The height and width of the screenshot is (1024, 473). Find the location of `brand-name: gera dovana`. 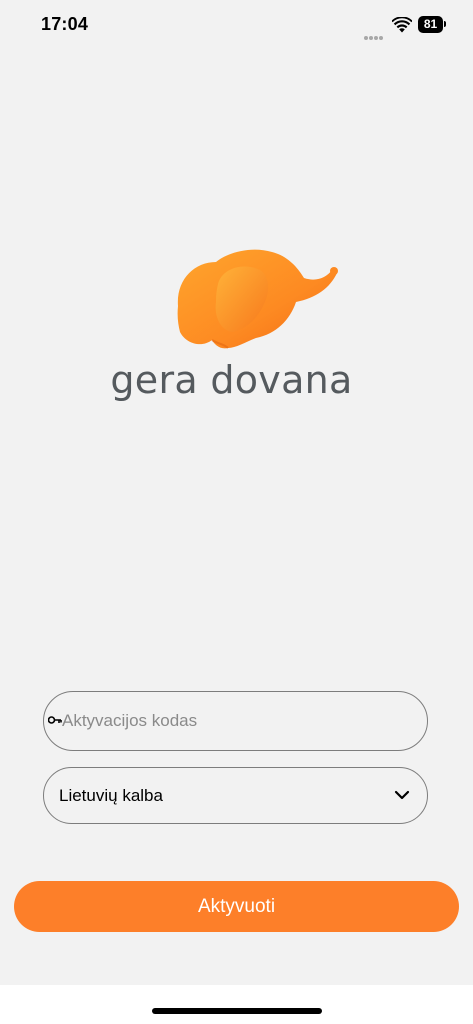

brand-name: gera dovana is located at coordinates (231, 380).